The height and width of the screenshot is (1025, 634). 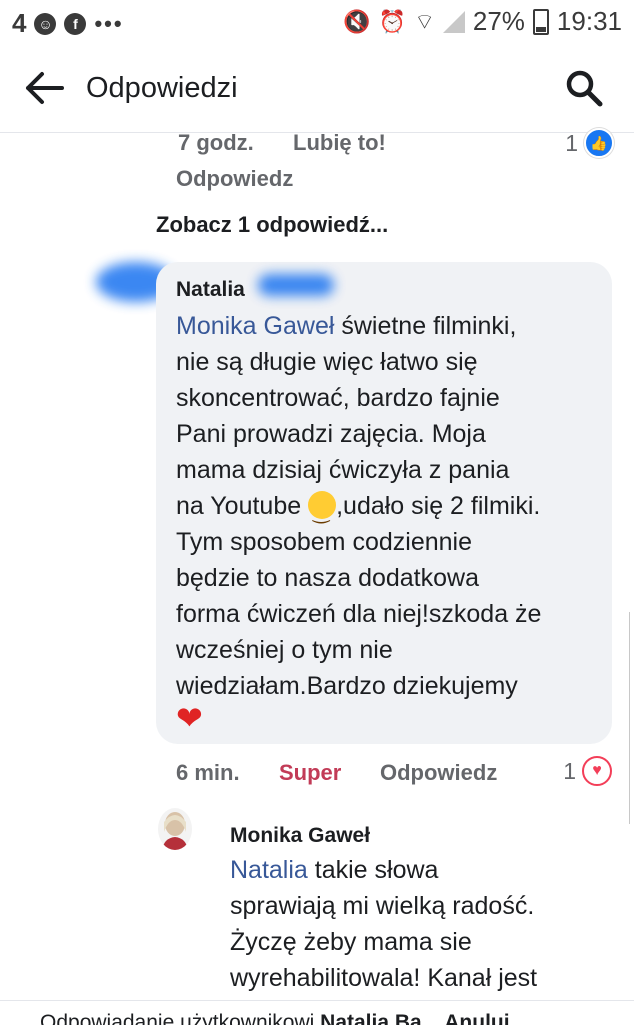 I want to click on search-icon, so click(x=584, y=88).